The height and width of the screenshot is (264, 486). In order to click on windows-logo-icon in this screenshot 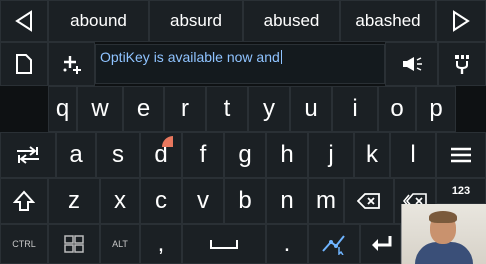, I will do `click(74, 244)`.